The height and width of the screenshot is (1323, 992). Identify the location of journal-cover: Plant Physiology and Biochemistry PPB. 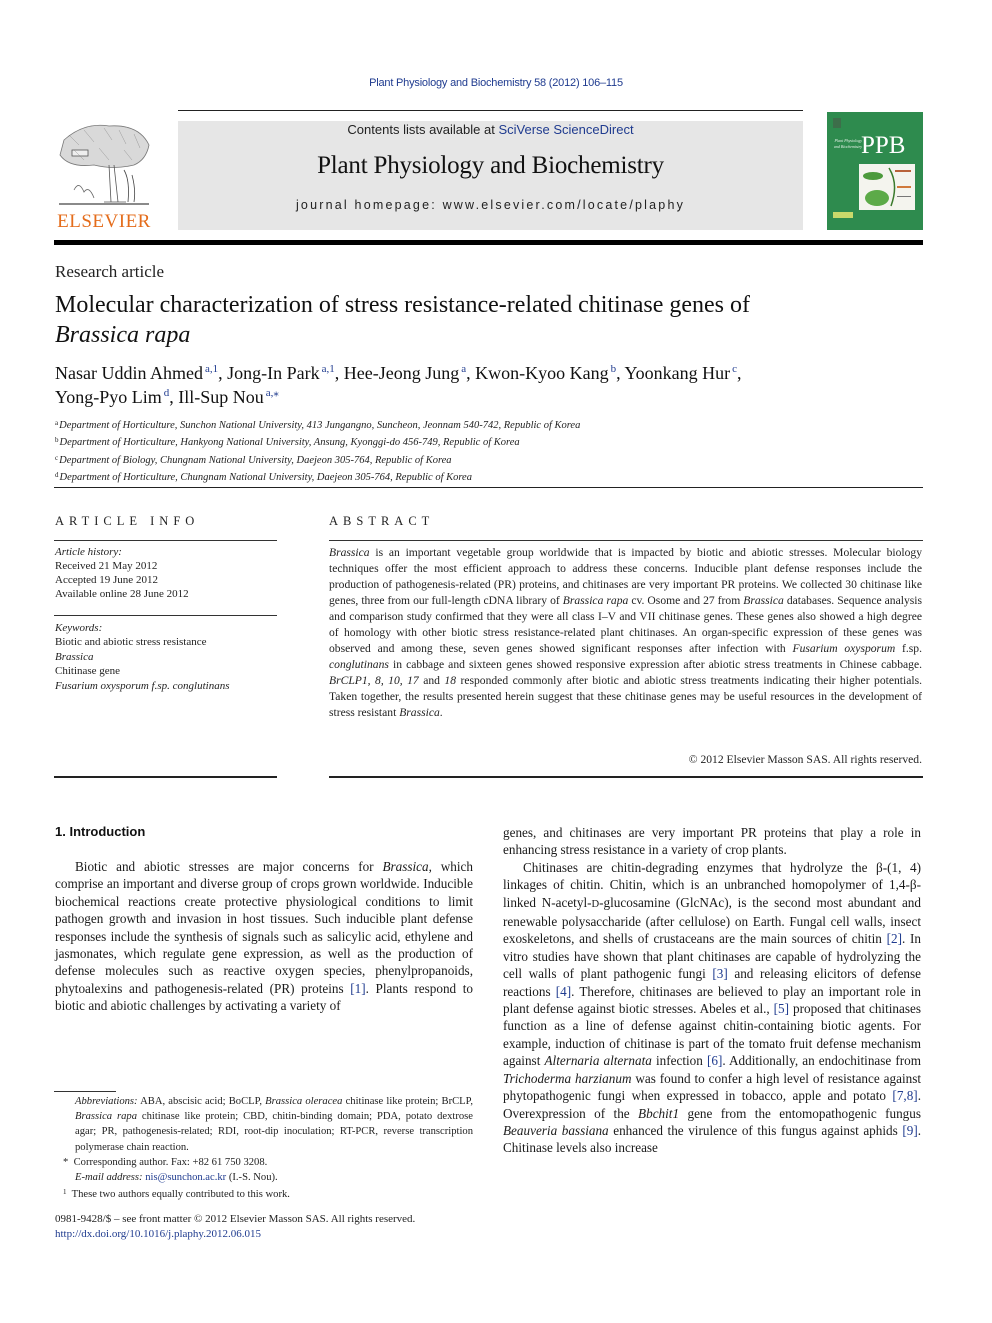
(875, 171).